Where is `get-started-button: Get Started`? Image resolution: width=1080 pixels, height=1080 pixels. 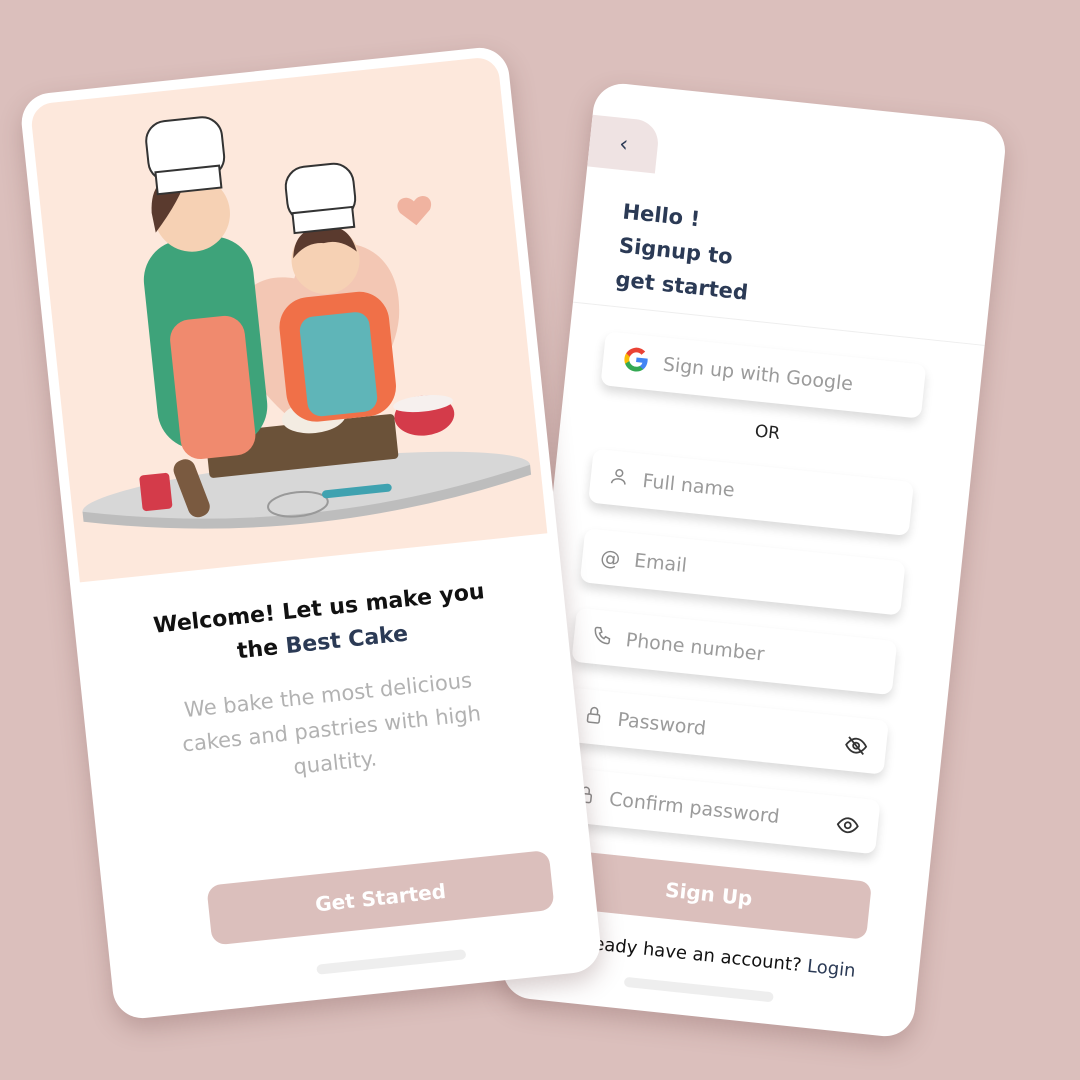
get-started-button: Get Started is located at coordinates (380, 897).